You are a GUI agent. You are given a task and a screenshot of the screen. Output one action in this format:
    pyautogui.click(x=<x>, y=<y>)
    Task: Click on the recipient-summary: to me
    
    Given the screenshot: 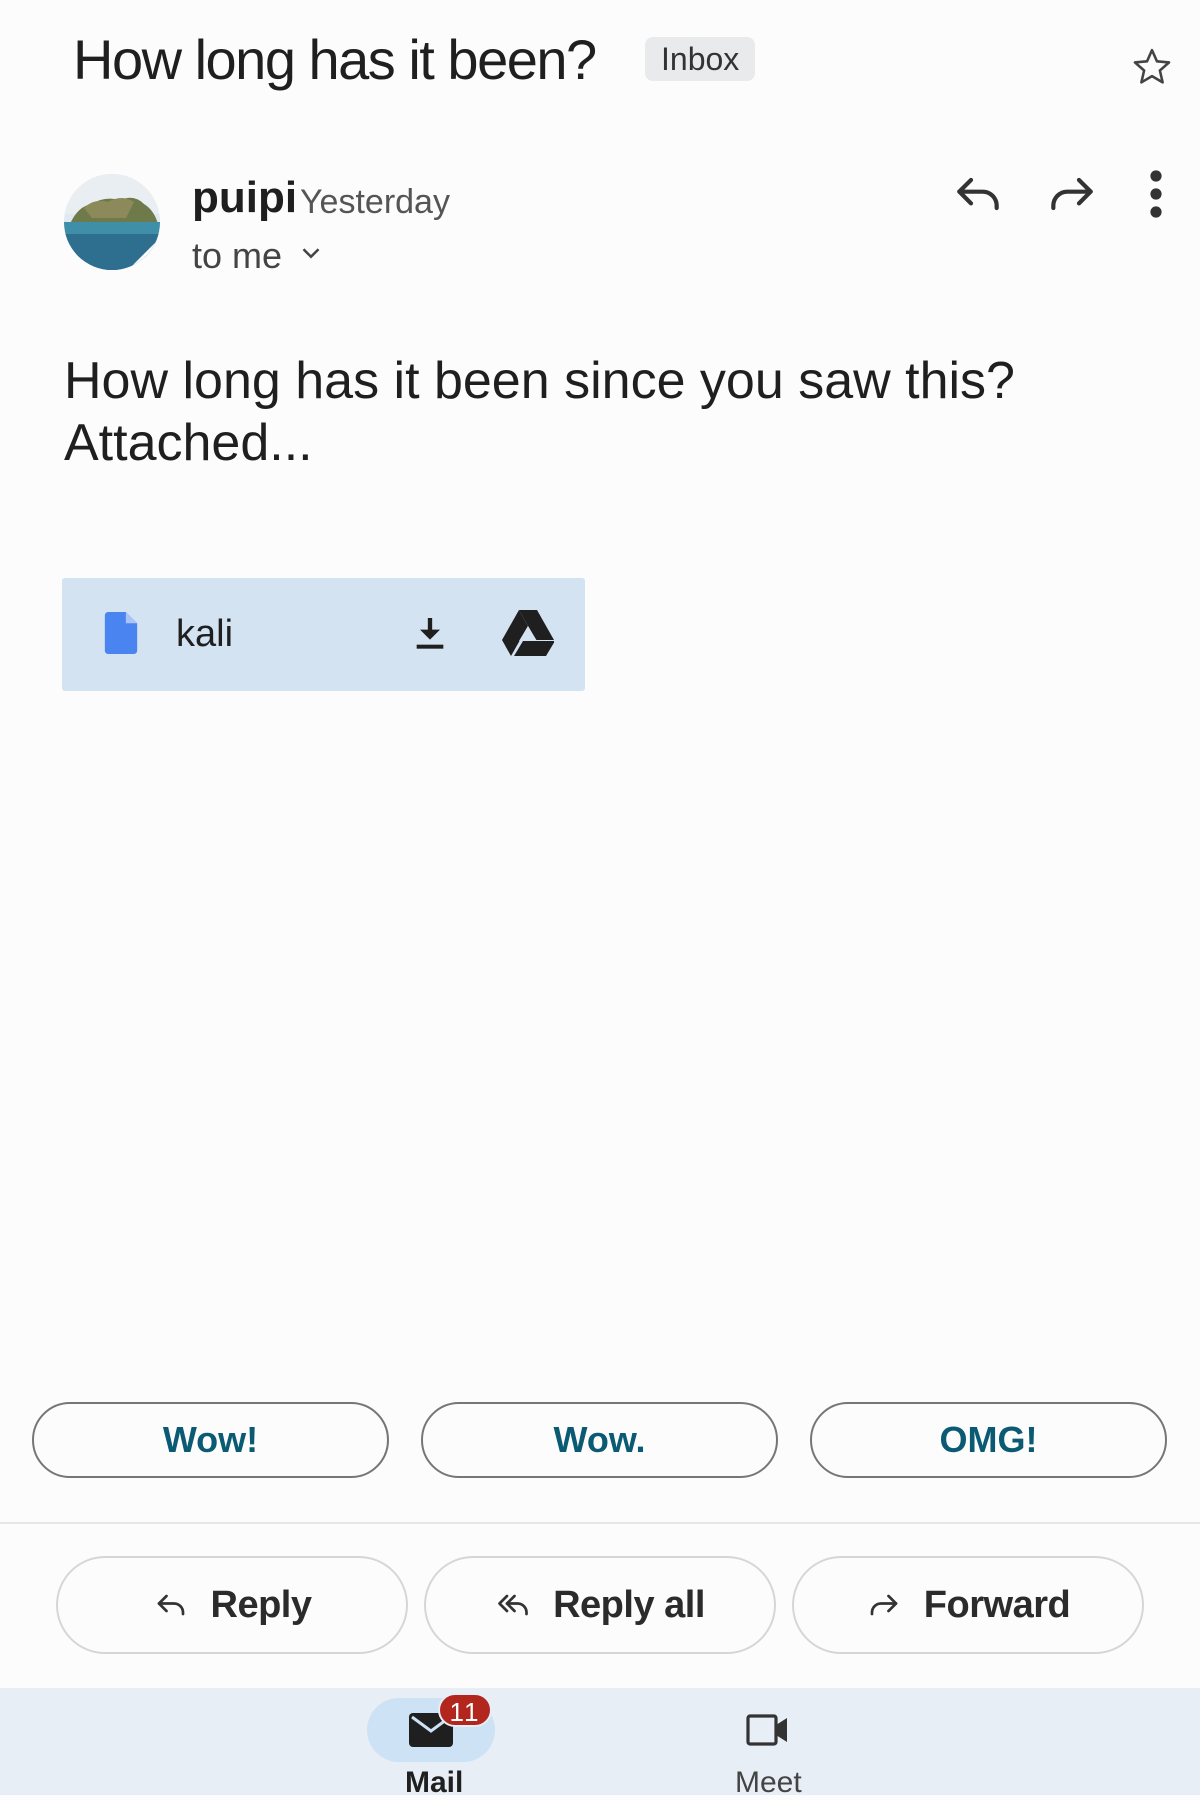 What is the action you would take?
    pyautogui.click(x=237, y=256)
    